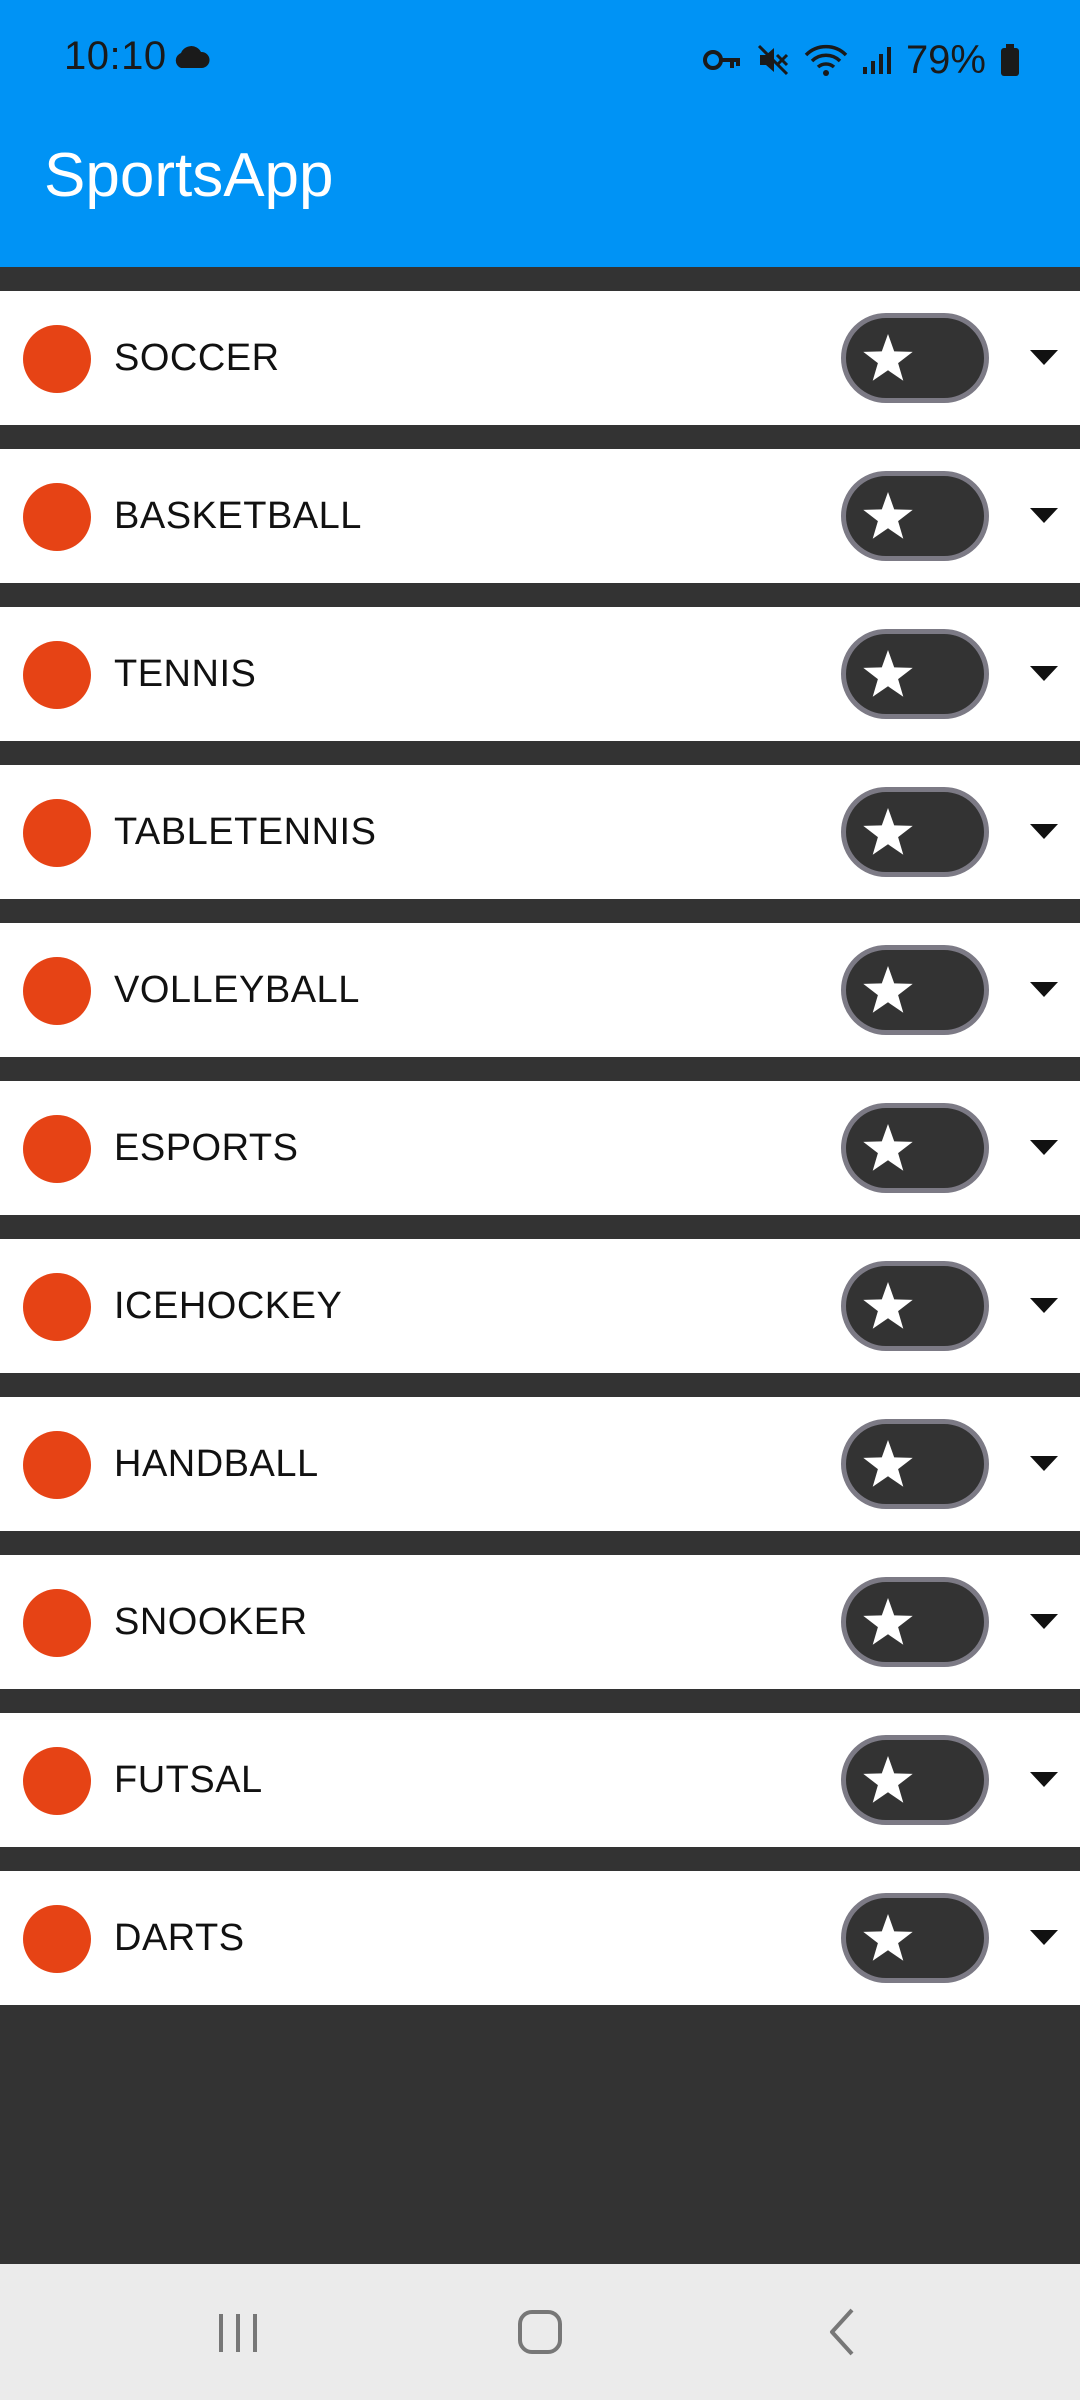 This screenshot has height=2400, width=1080. What do you see at coordinates (245, 832) in the screenshot?
I see `sport-name: TABLETENNIS` at bounding box center [245, 832].